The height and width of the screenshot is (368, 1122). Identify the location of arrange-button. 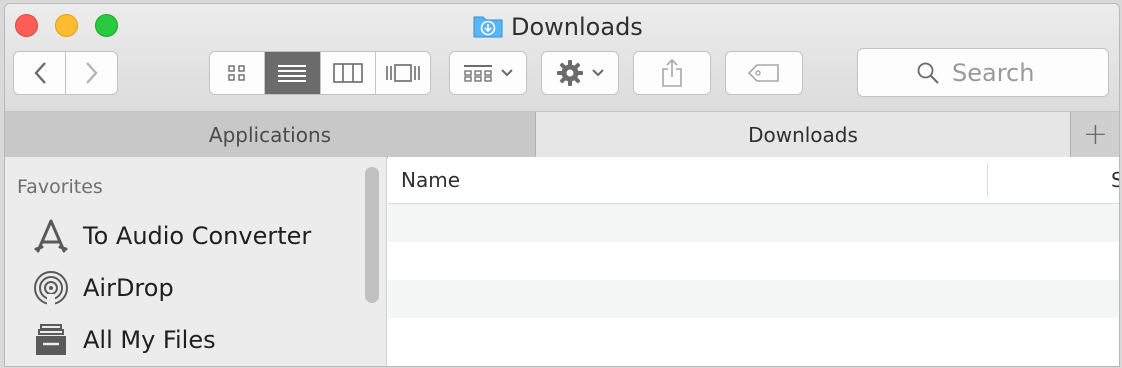
(488, 73).